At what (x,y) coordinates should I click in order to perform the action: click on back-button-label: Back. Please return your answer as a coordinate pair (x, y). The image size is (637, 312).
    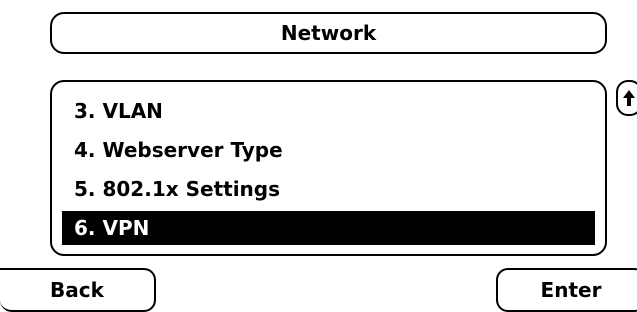
    Looking at the image, I should click on (77, 290).